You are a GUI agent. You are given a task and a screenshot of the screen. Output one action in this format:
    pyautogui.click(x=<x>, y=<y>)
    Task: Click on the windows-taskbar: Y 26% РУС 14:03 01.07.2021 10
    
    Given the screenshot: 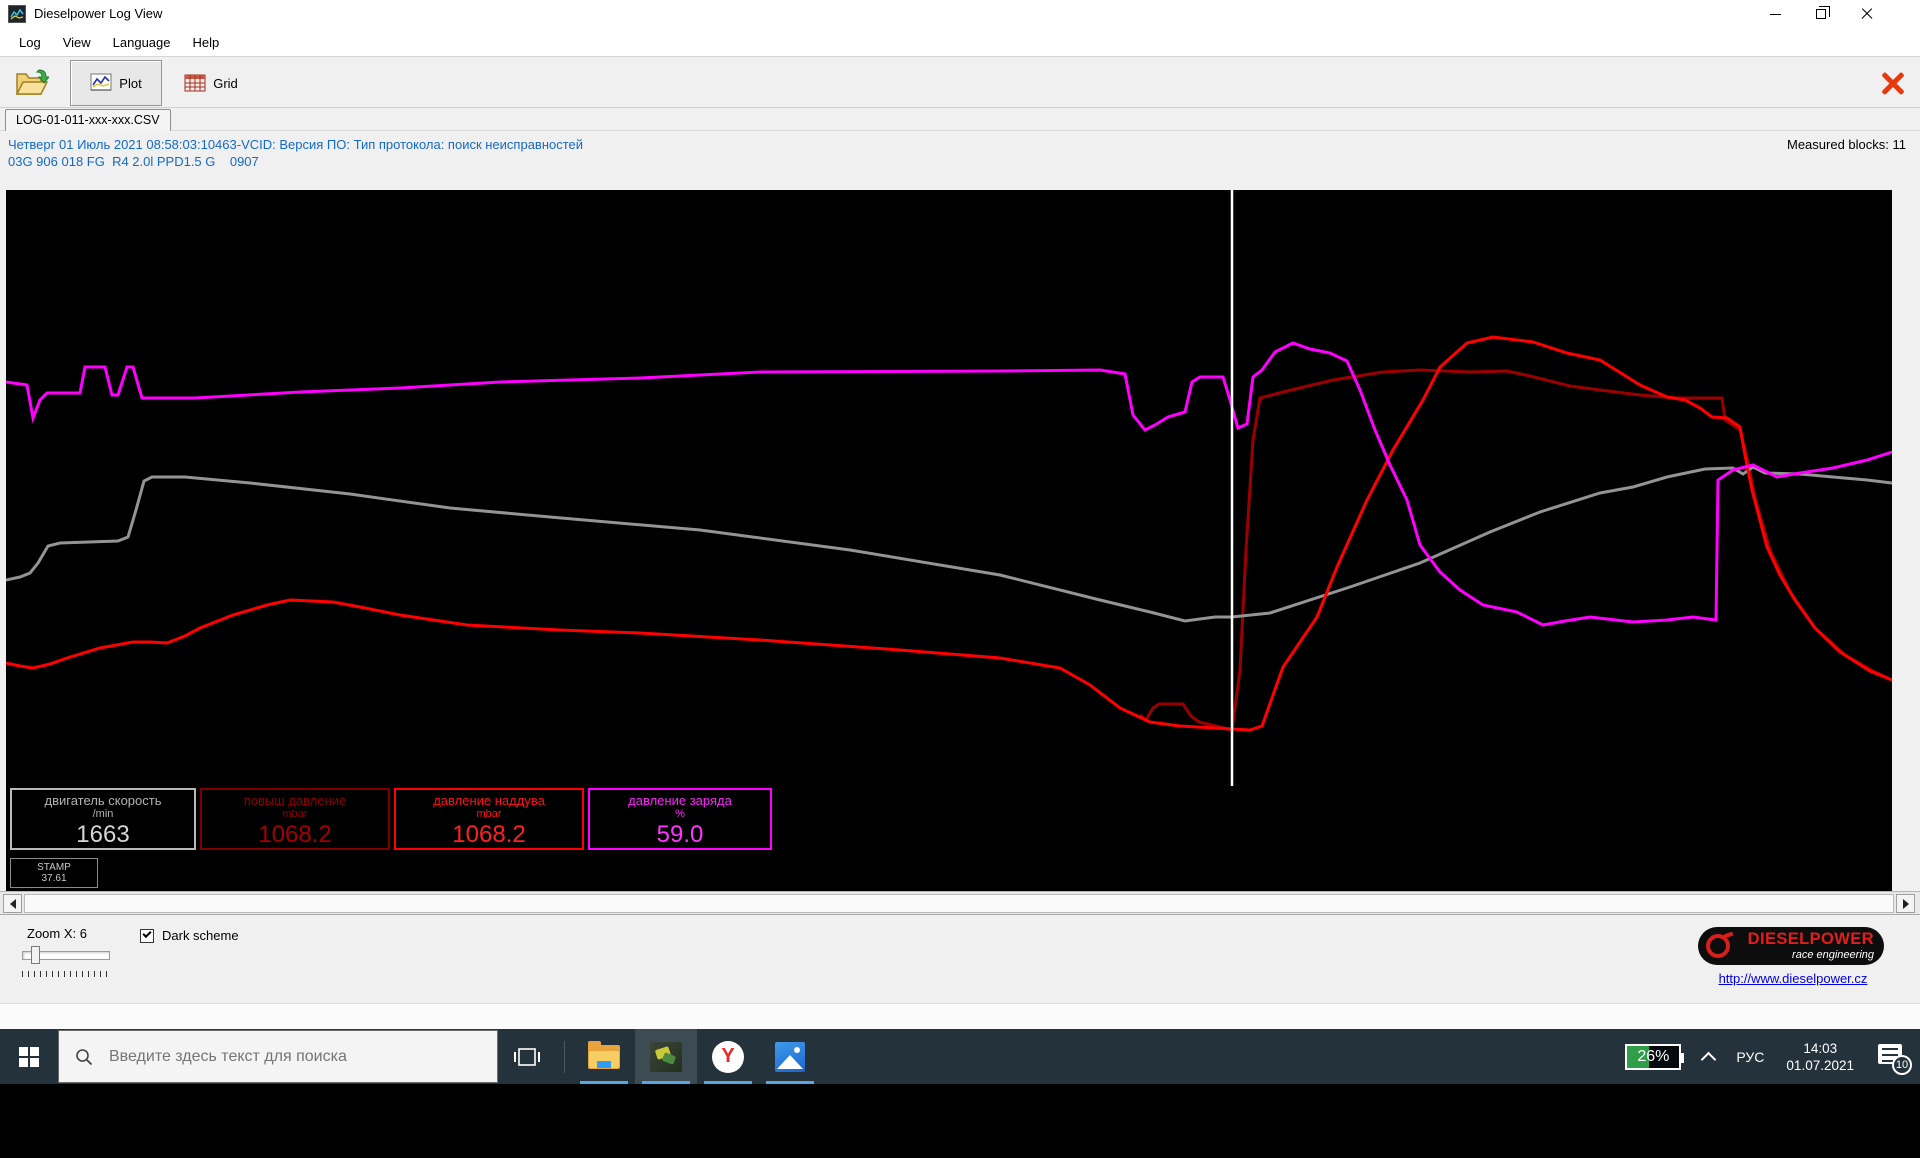 What is the action you would take?
    pyautogui.click(x=960, y=1056)
    